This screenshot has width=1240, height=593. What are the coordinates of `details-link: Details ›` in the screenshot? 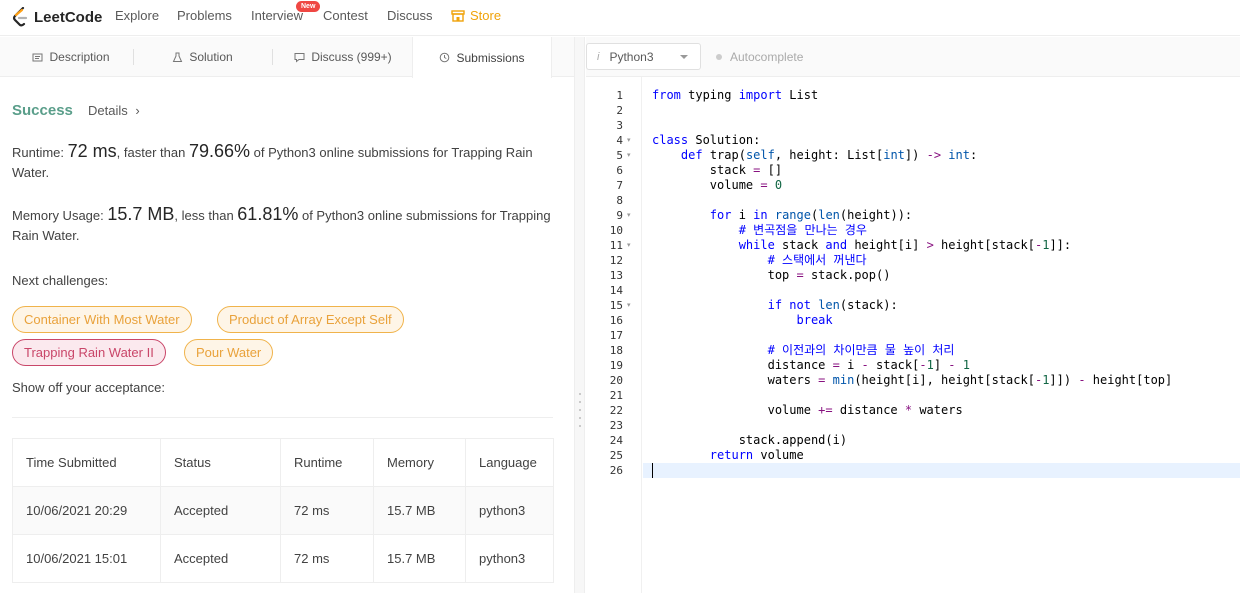 It's located at (114, 110).